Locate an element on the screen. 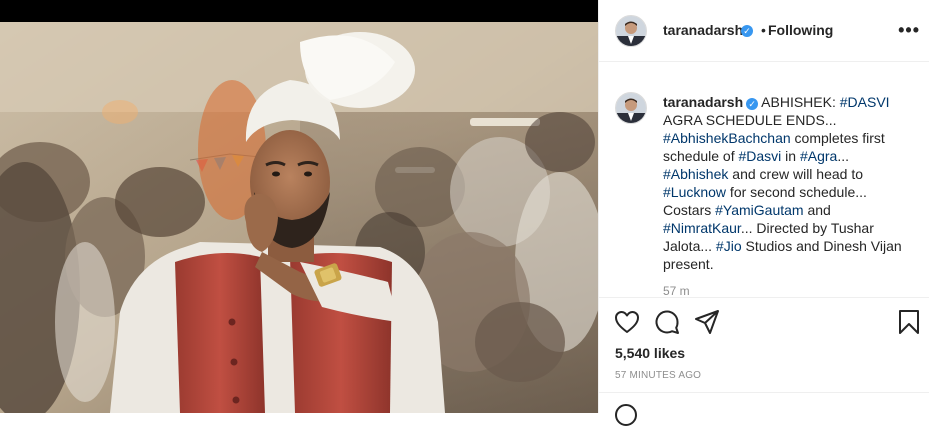  hashtag-link: #Dasvi is located at coordinates (760, 156).